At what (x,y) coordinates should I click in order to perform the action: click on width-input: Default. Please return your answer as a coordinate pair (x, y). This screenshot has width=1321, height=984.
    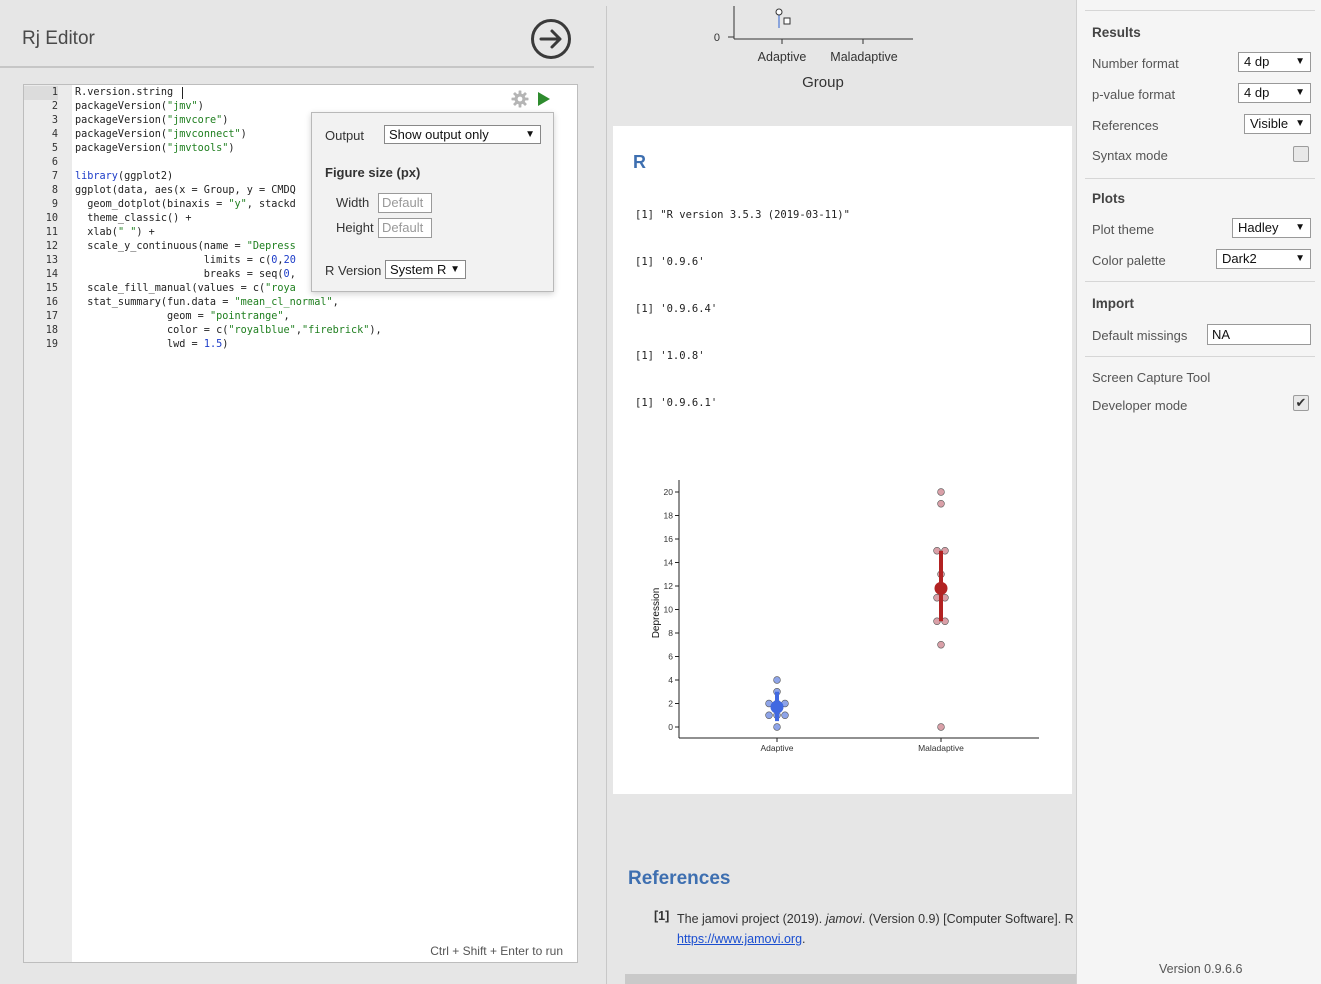
    Looking at the image, I should click on (405, 203).